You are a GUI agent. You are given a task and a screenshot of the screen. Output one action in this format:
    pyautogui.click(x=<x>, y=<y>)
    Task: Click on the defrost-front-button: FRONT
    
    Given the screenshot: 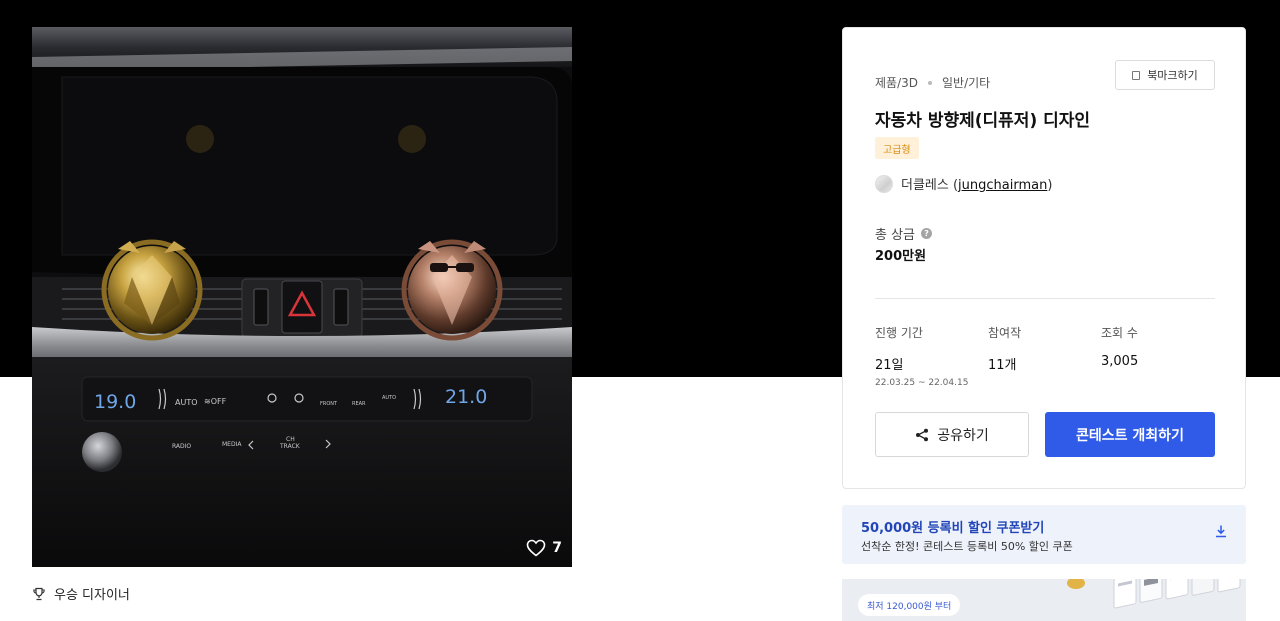 What is the action you would take?
    pyautogui.click(x=329, y=404)
    